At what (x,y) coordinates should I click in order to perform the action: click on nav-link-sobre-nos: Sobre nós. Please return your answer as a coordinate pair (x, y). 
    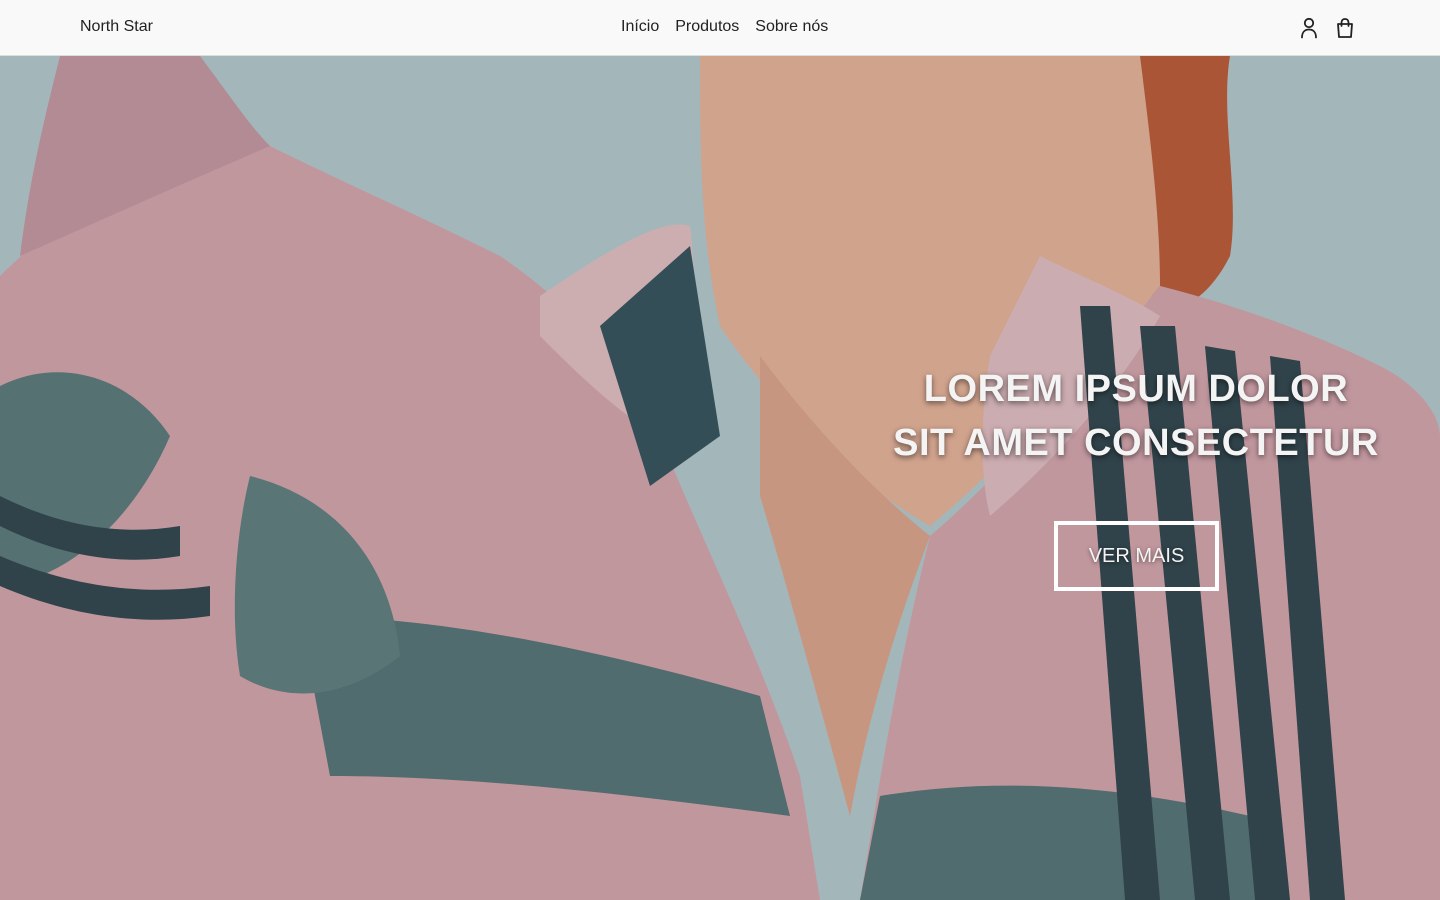
    Looking at the image, I should click on (791, 26).